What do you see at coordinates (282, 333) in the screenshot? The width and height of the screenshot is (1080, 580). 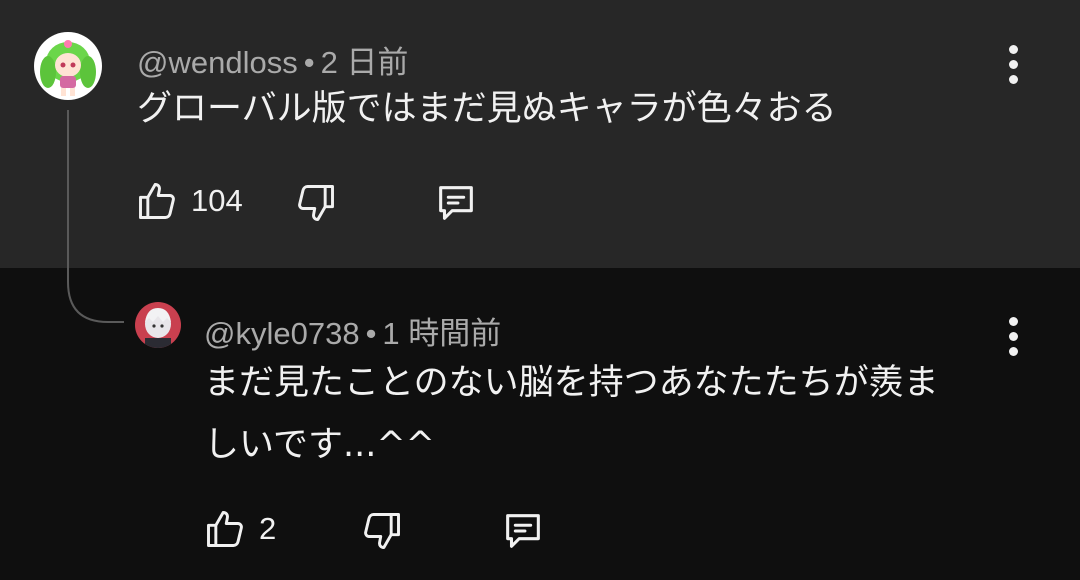 I see `reply-author: @kyle0738` at bounding box center [282, 333].